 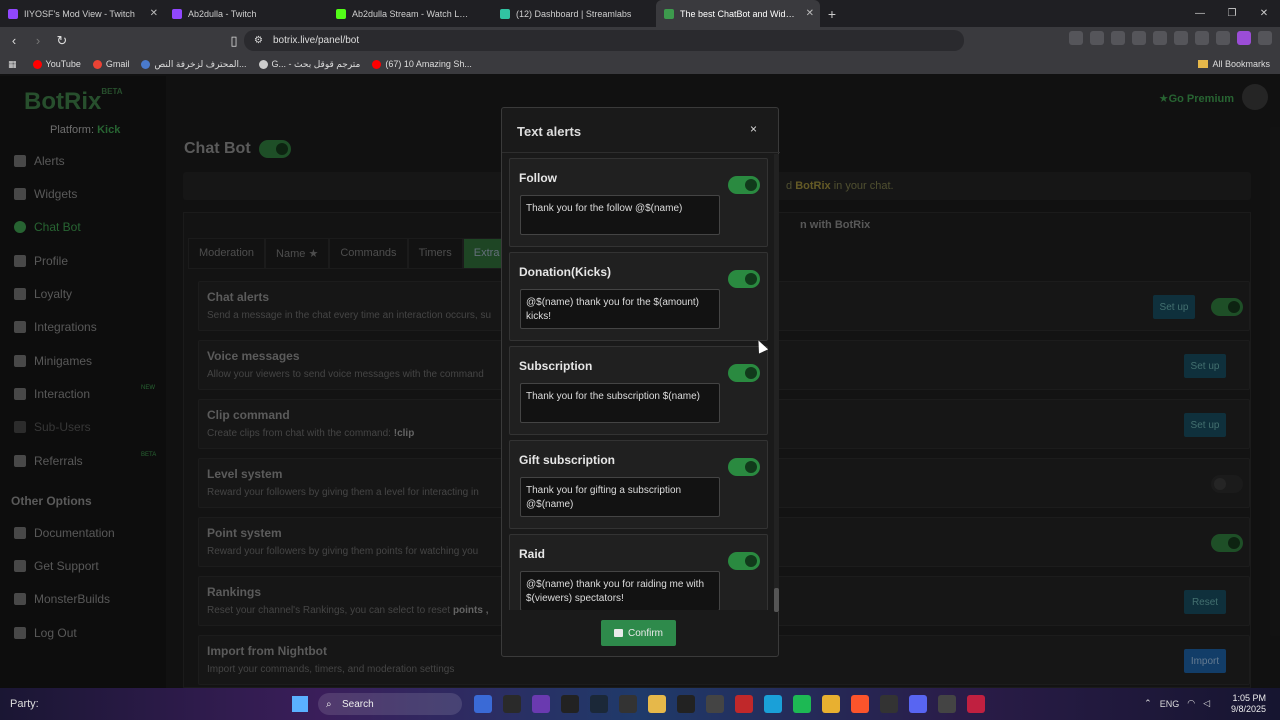 I want to click on obs-icon, so click(x=889, y=704).